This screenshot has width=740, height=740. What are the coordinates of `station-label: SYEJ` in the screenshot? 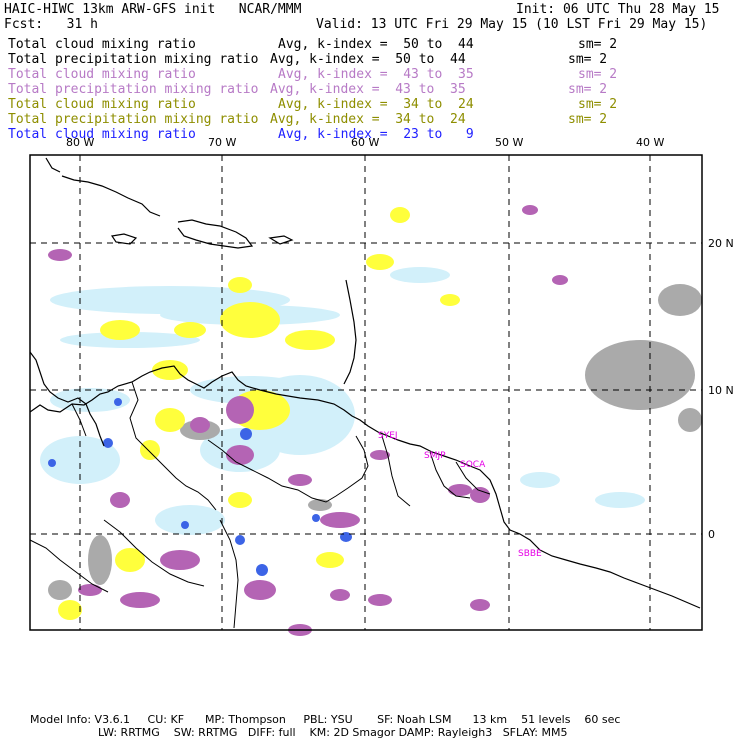 It's located at (388, 436).